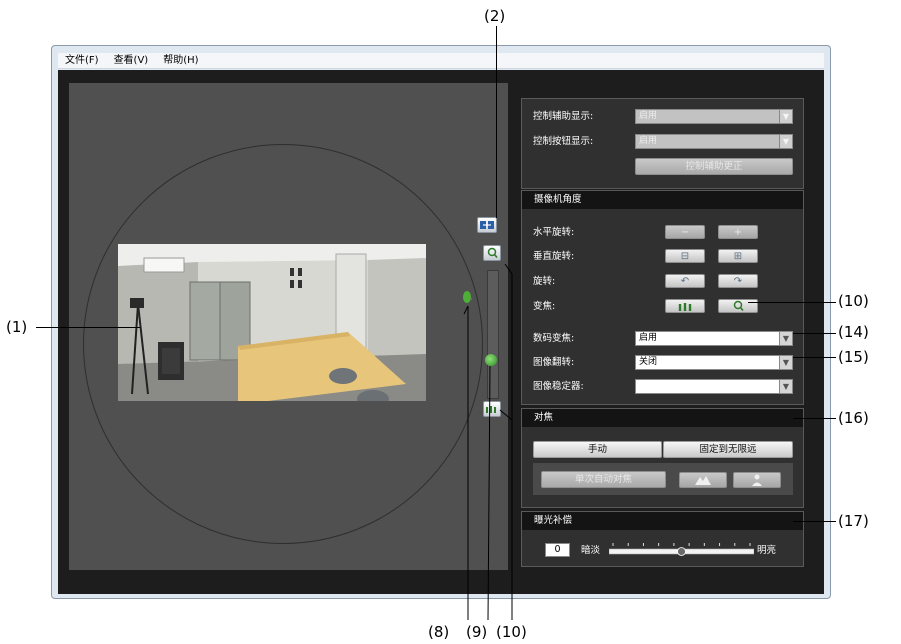 Image resolution: width=901 pixels, height=644 pixels. What do you see at coordinates (814, 357) in the screenshot?
I see `callout-15-line` at bounding box center [814, 357].